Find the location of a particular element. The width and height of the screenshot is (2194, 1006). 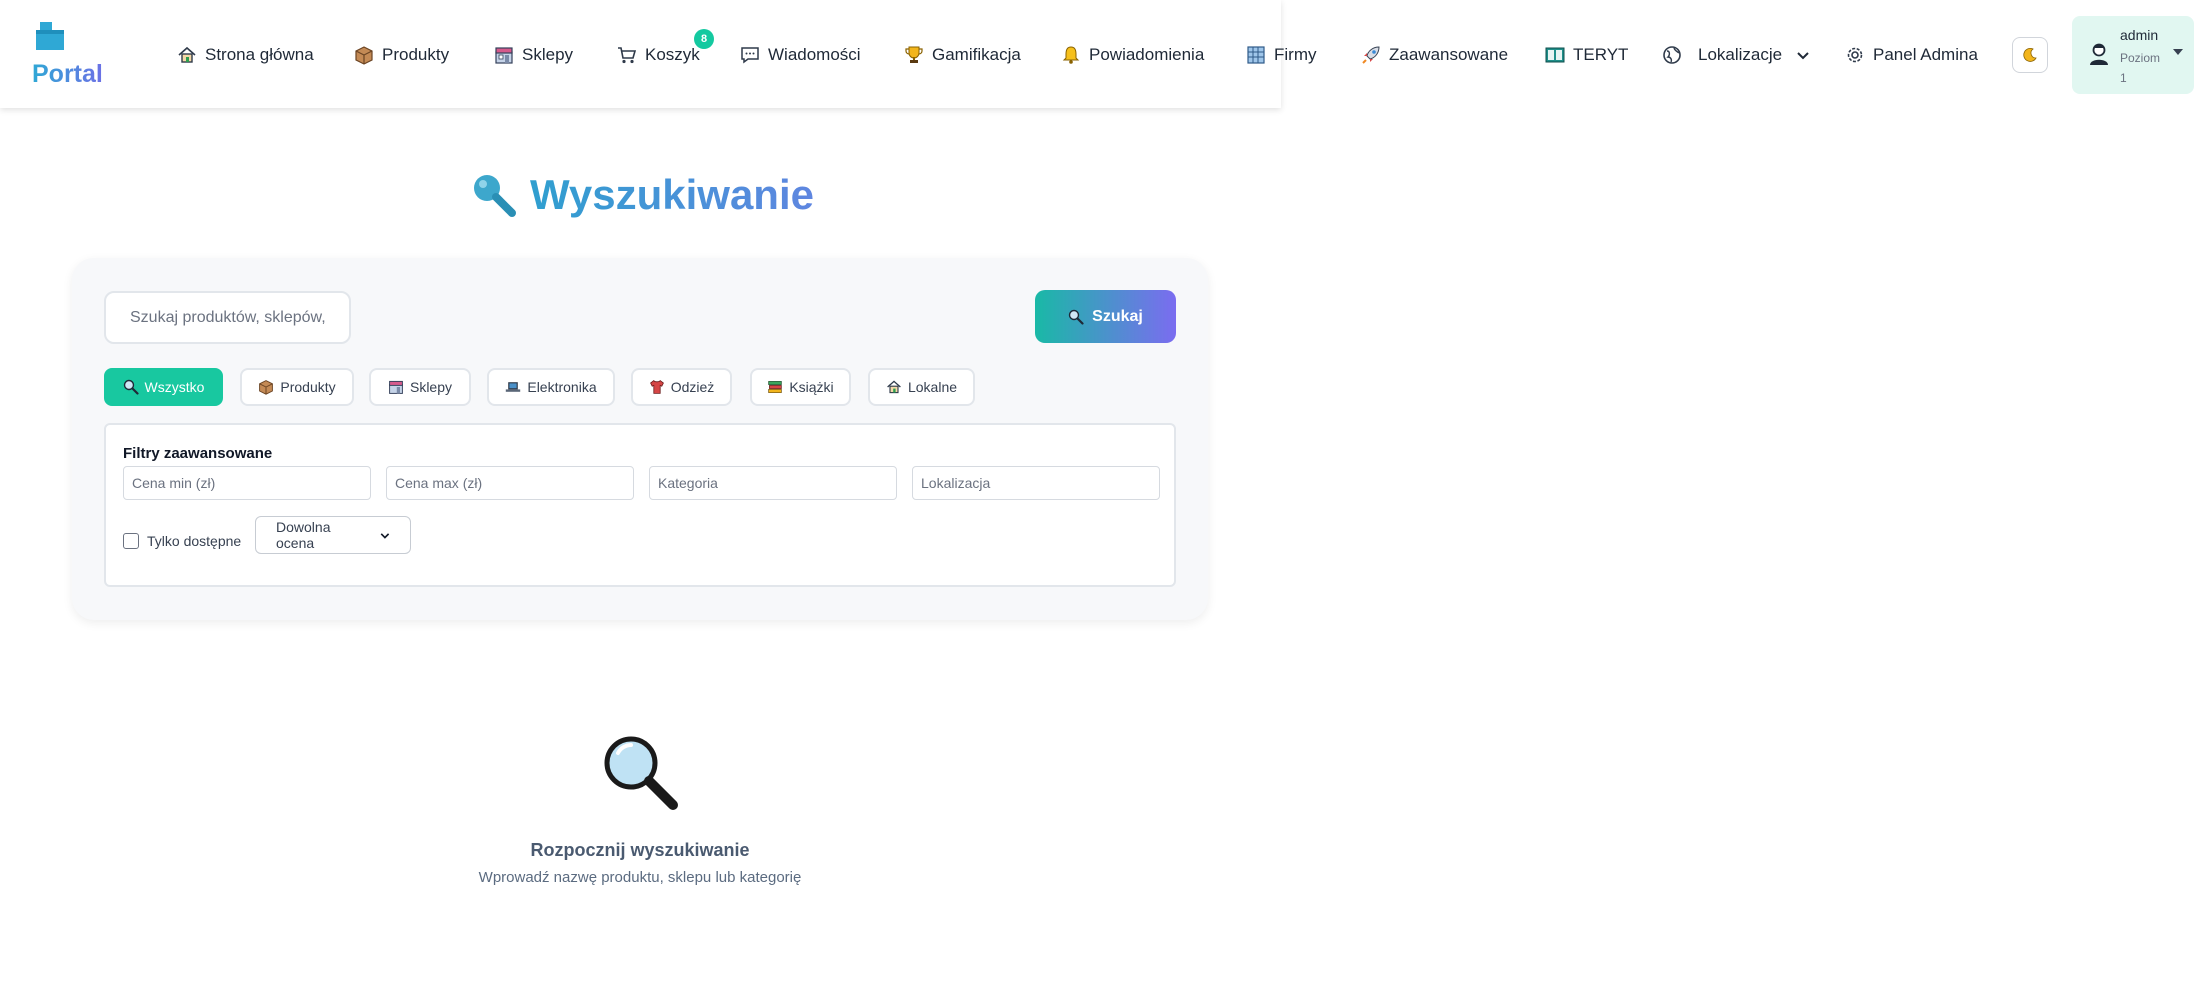

nav-item-label: Lokalizacje is located at coordinates (1740, 54).